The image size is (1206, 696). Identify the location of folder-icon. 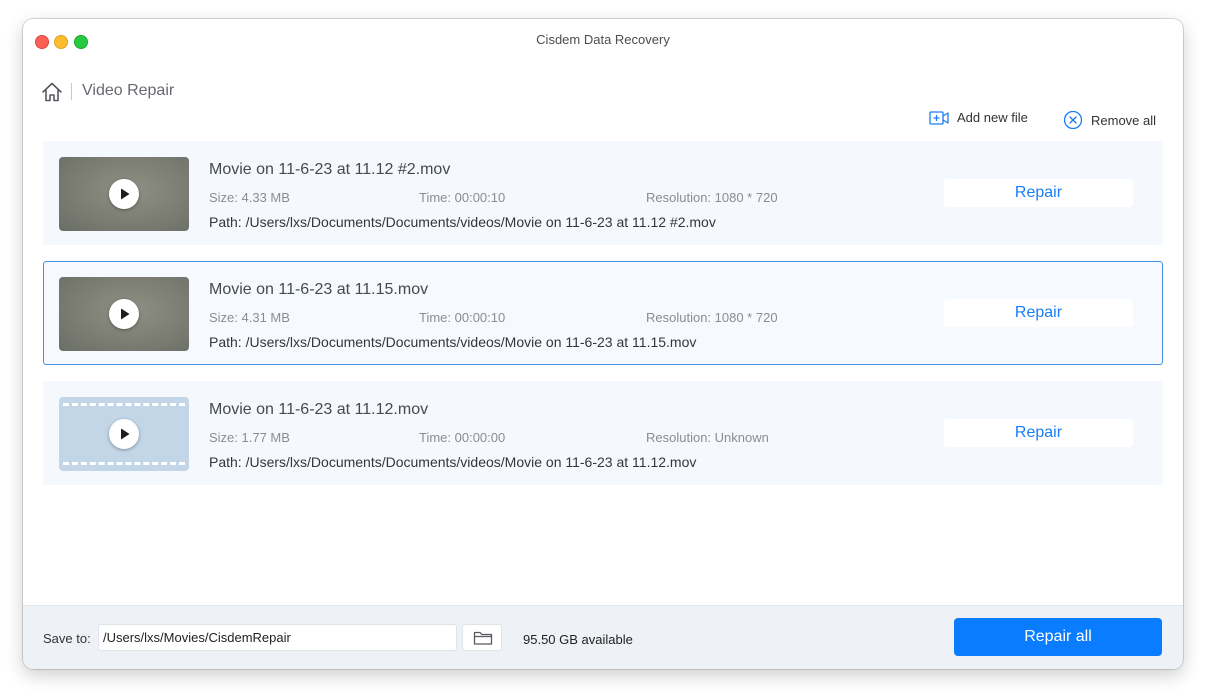
(483, 638).